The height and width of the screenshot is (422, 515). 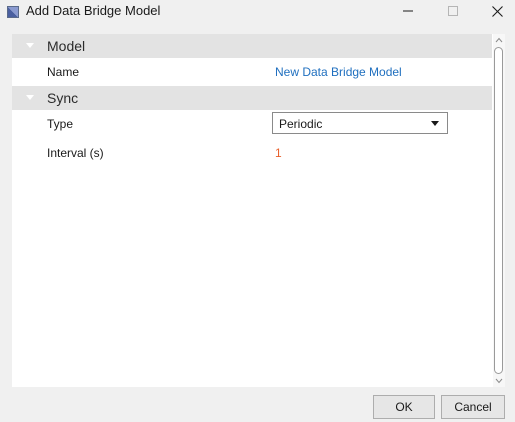 I want to click on property-label-type: Type, so click(x=60, y=124).